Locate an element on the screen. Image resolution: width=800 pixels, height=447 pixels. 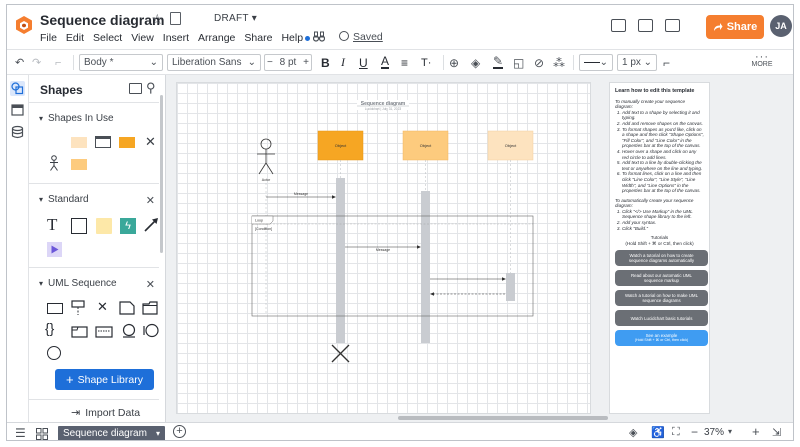
section-header-uml-sequence: ▾ UML Sequence is located at coordinates (78, 283).